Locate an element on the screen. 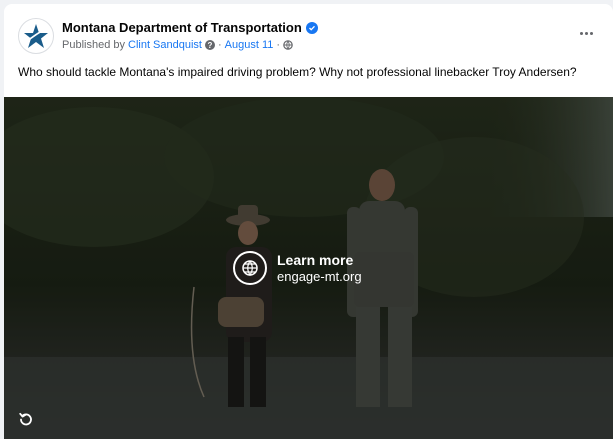 The width and height of the screenshot is (613, 439). page-name-row: Montana Department of Transportation is located at coordinates (190, 27).